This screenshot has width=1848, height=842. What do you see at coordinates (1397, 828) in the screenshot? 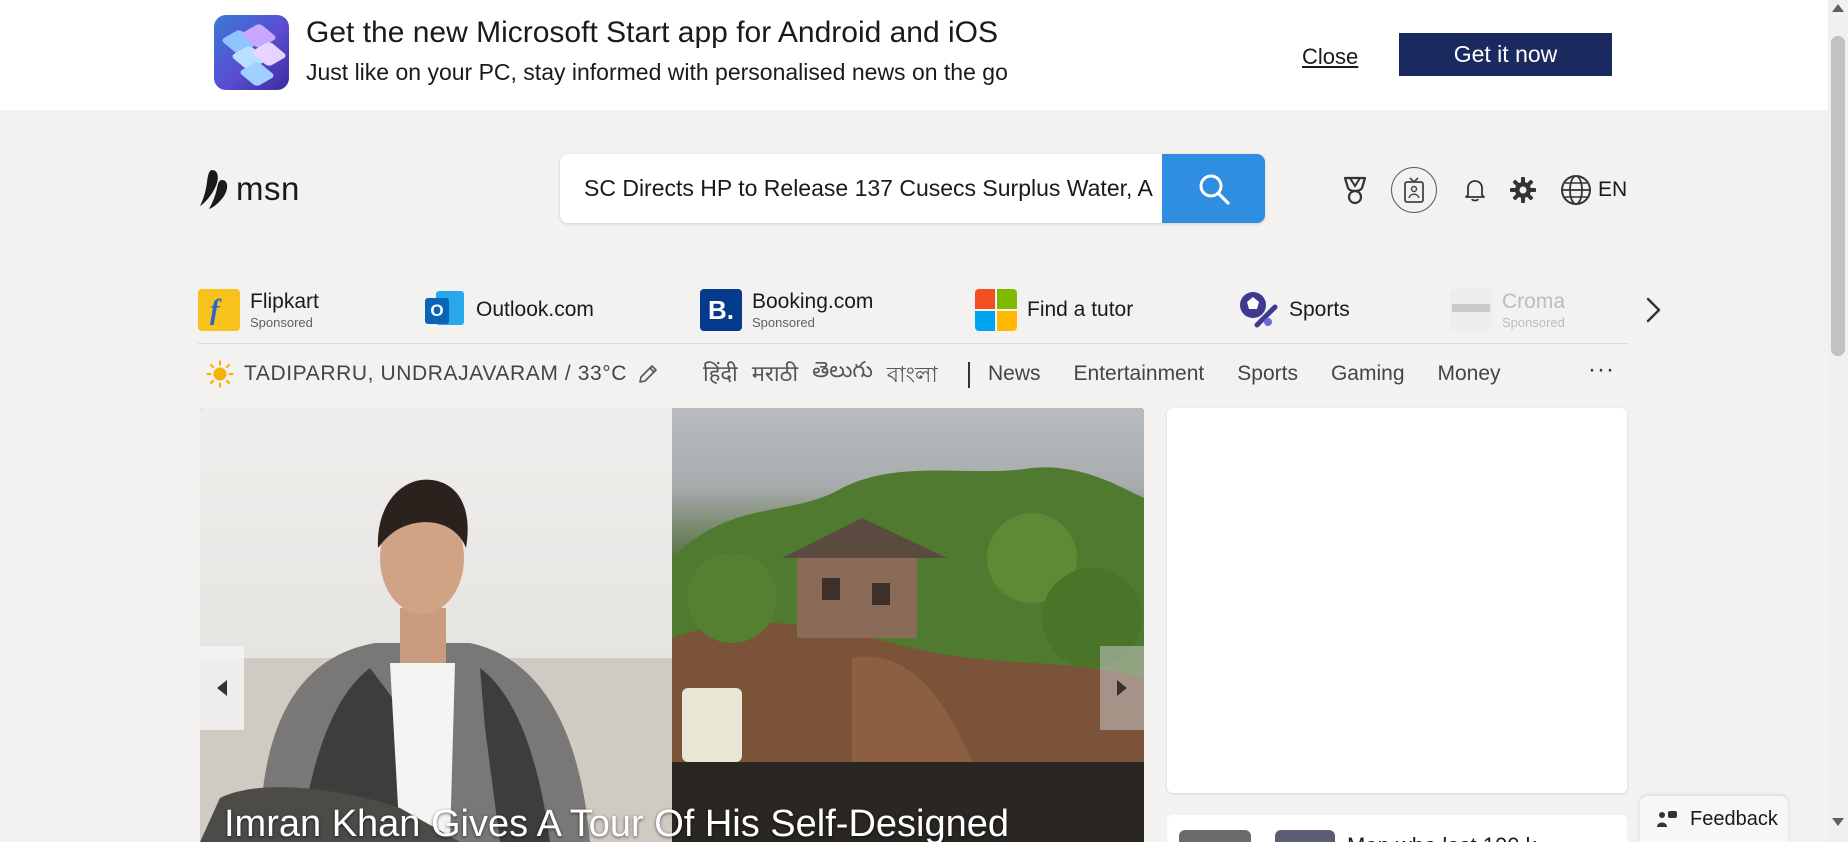
I see `side-news-card: Man who lost 100 k` at bounding box center [1397, 828].